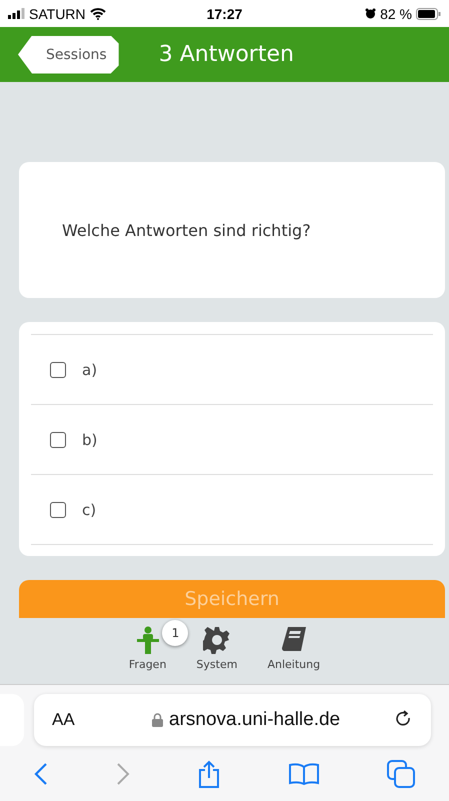 This screenshot has width=449, height=801. I want to click on tabs-icon, so click(400, 774).